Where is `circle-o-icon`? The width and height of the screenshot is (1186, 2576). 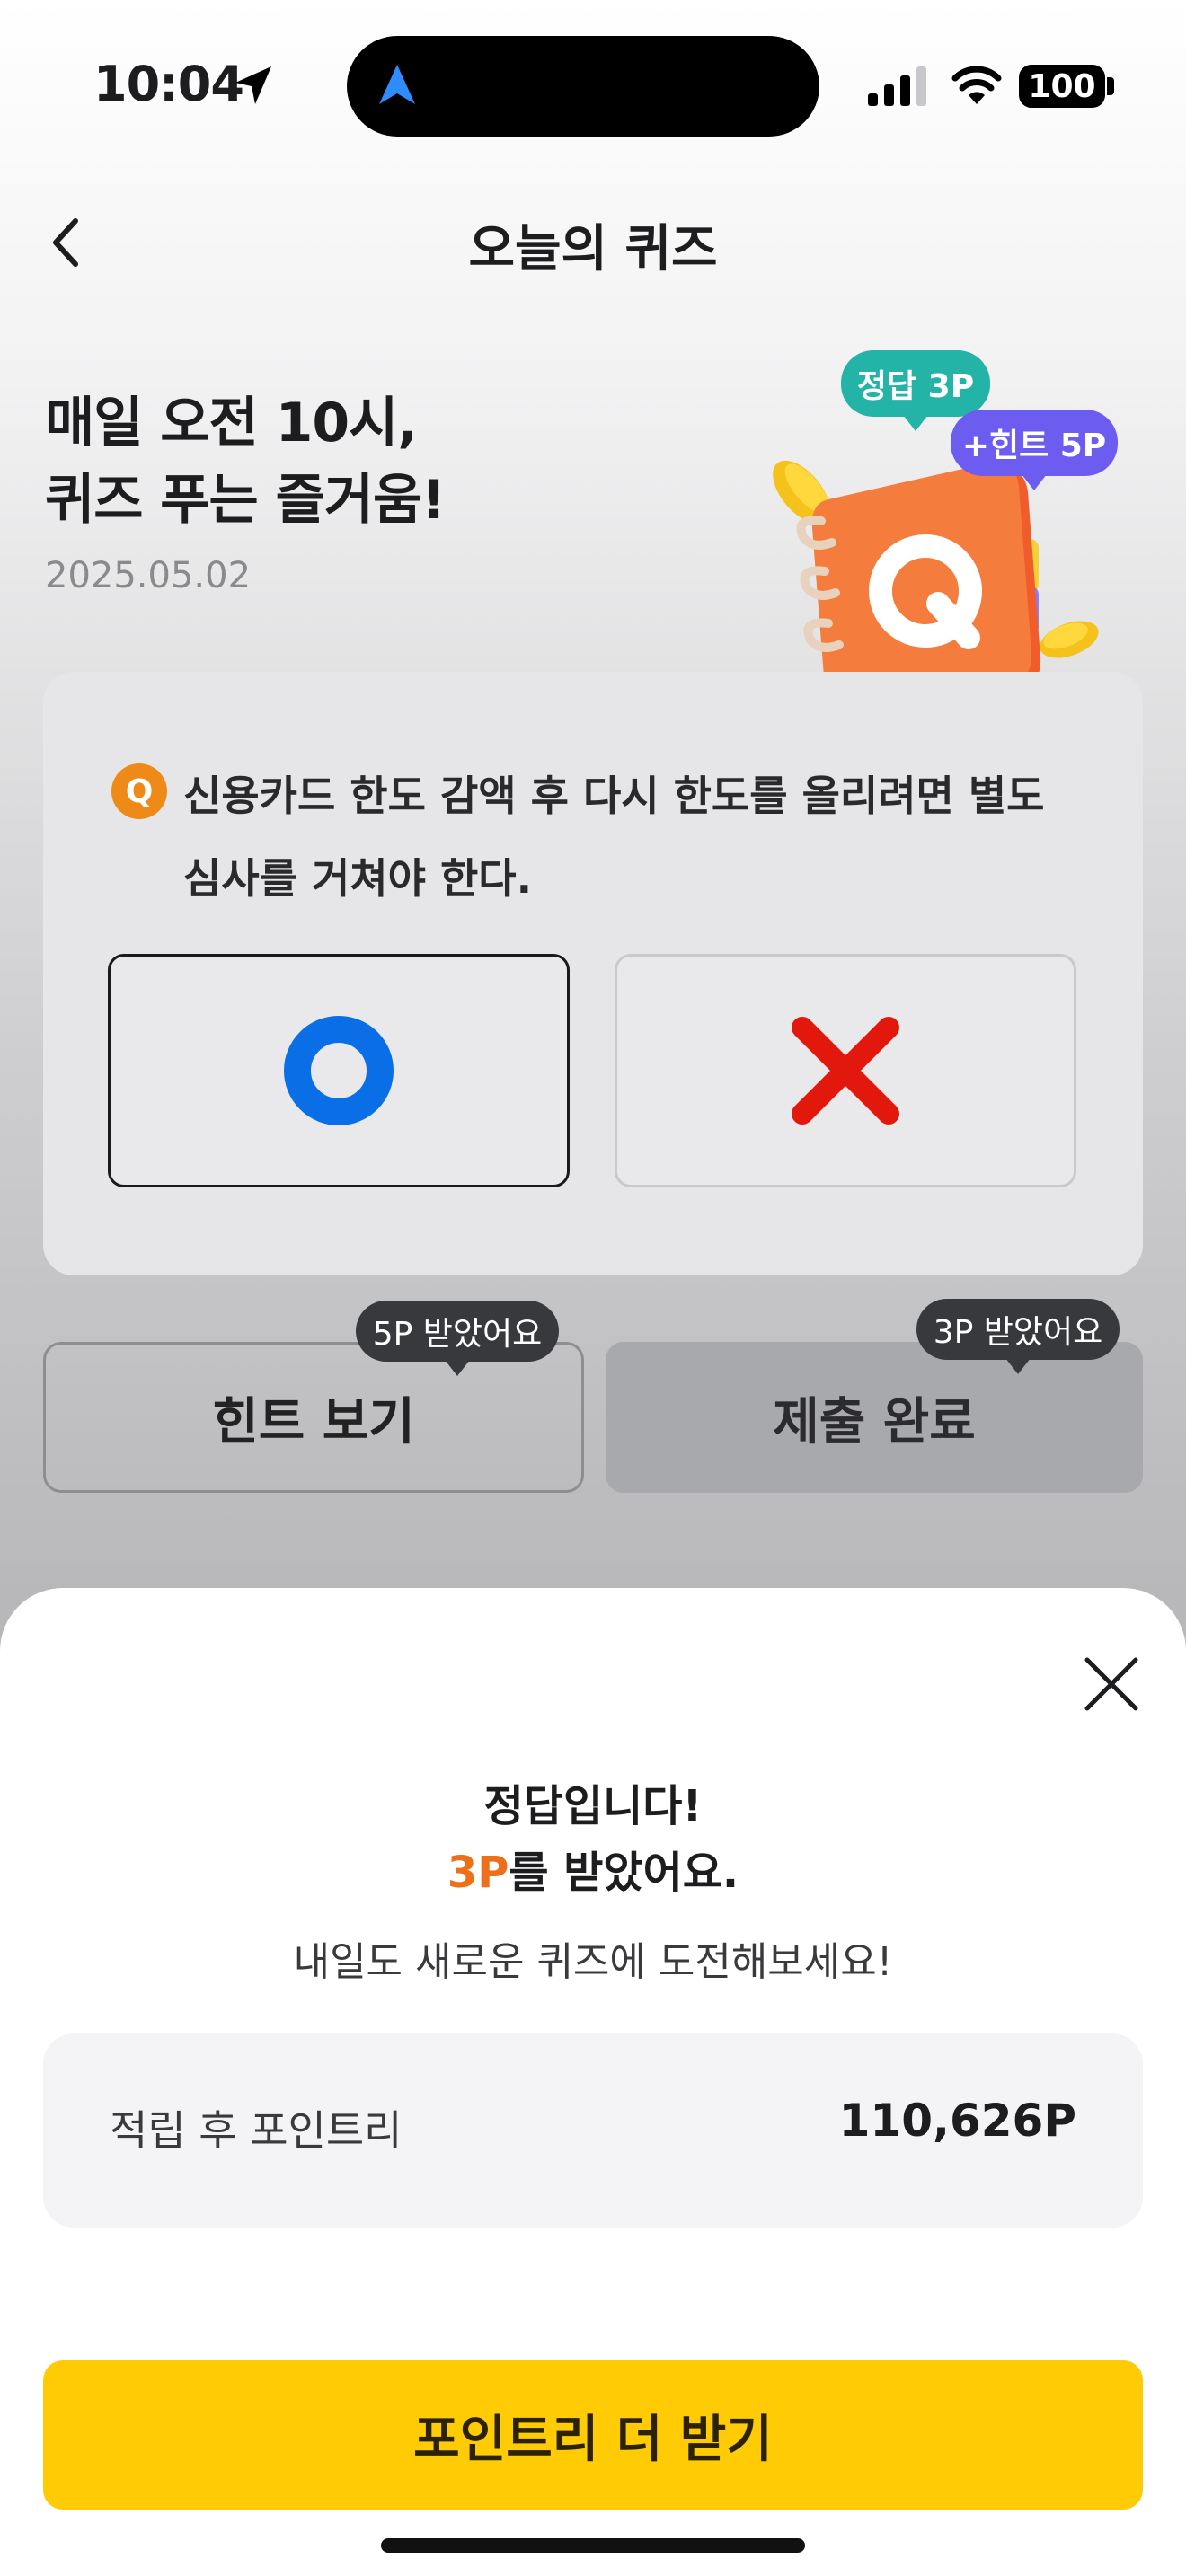 circle-o-icon is located at coordinates (339, 1070).